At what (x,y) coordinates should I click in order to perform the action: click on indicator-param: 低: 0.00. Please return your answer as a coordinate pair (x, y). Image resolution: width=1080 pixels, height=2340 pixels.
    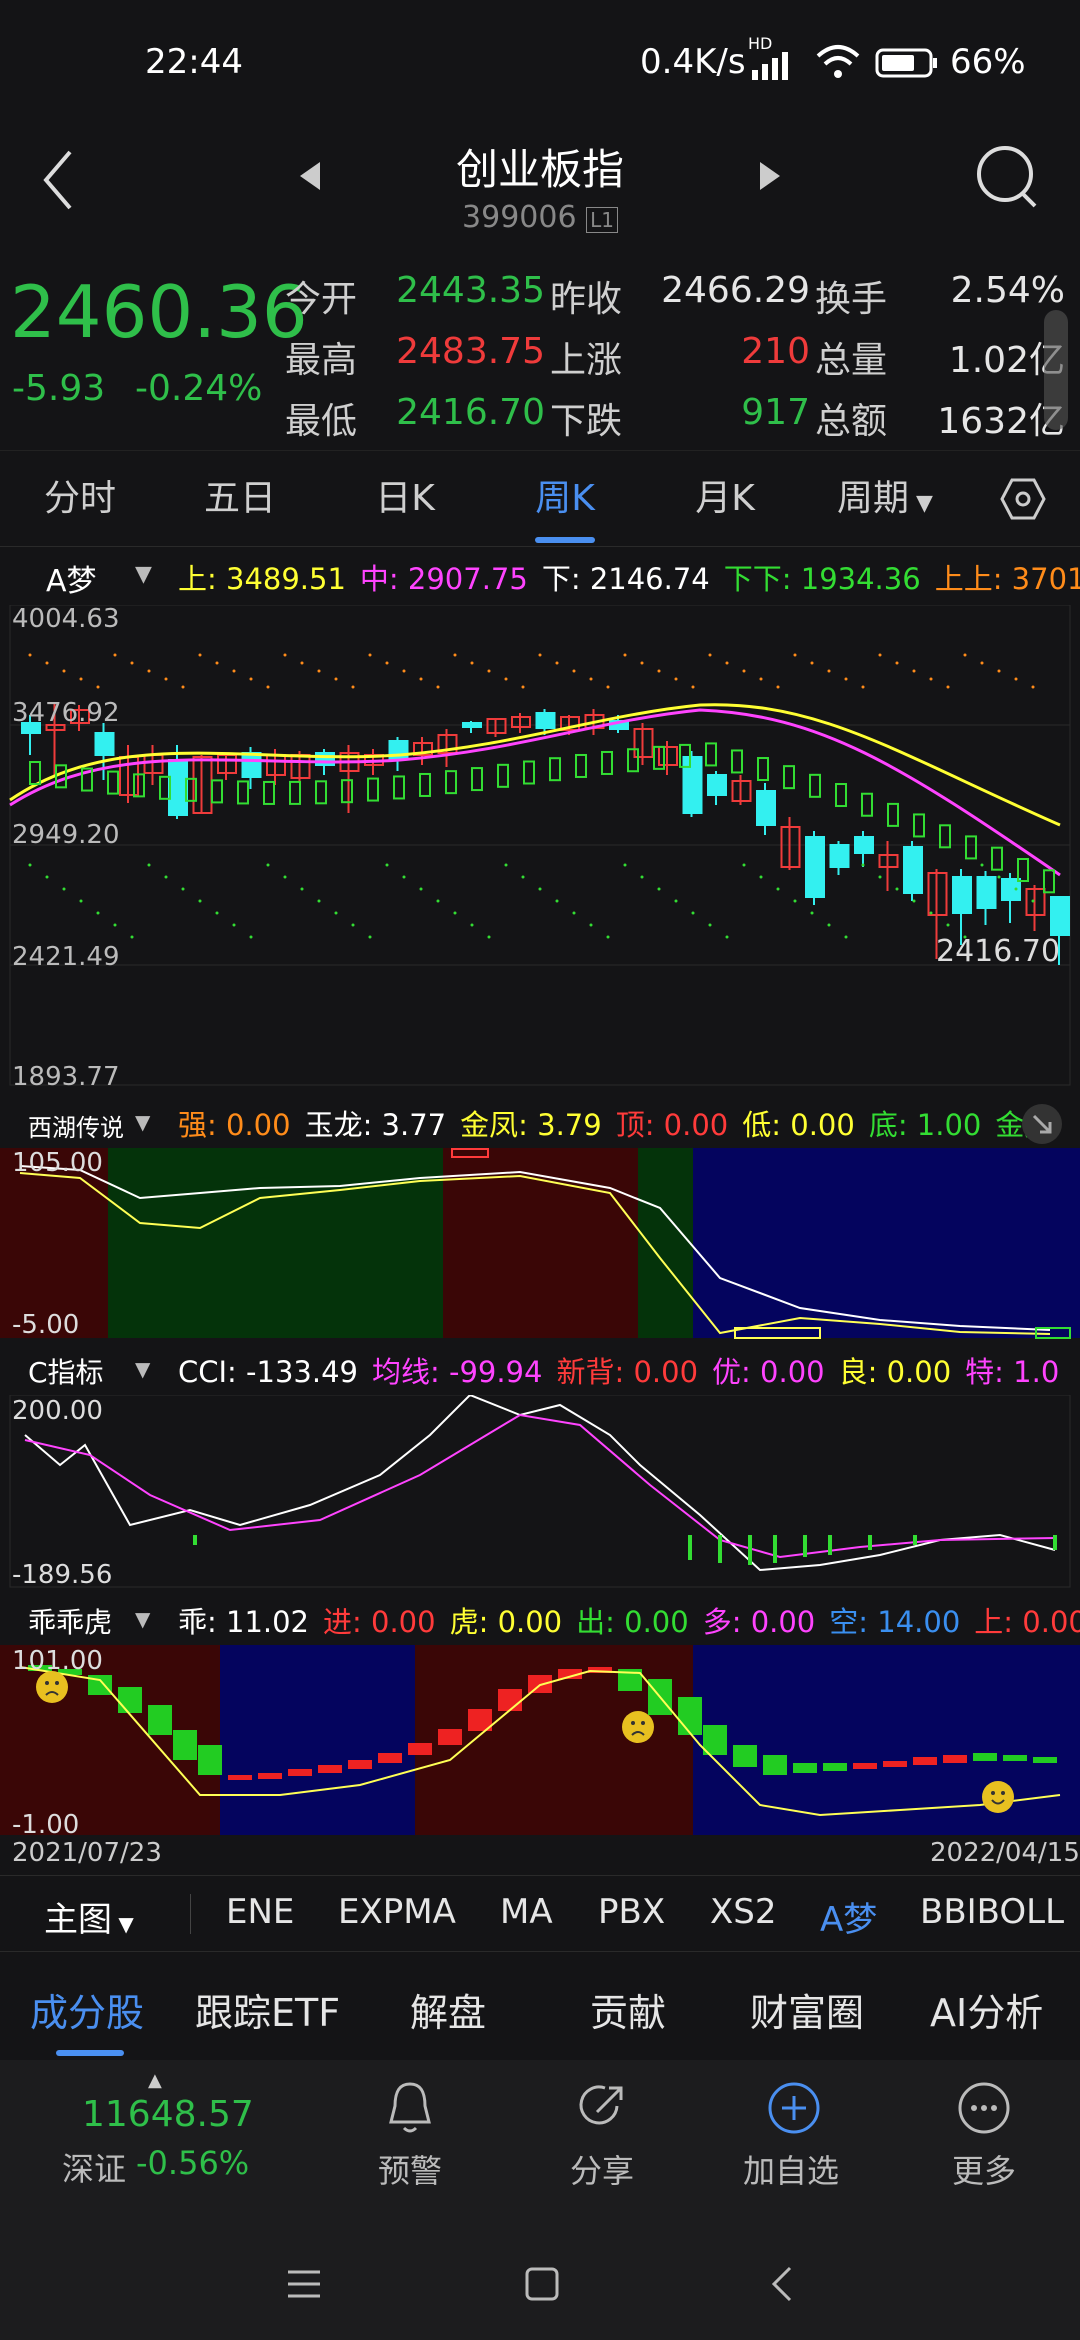
    Looking at the image, I should click on (798, 1125).